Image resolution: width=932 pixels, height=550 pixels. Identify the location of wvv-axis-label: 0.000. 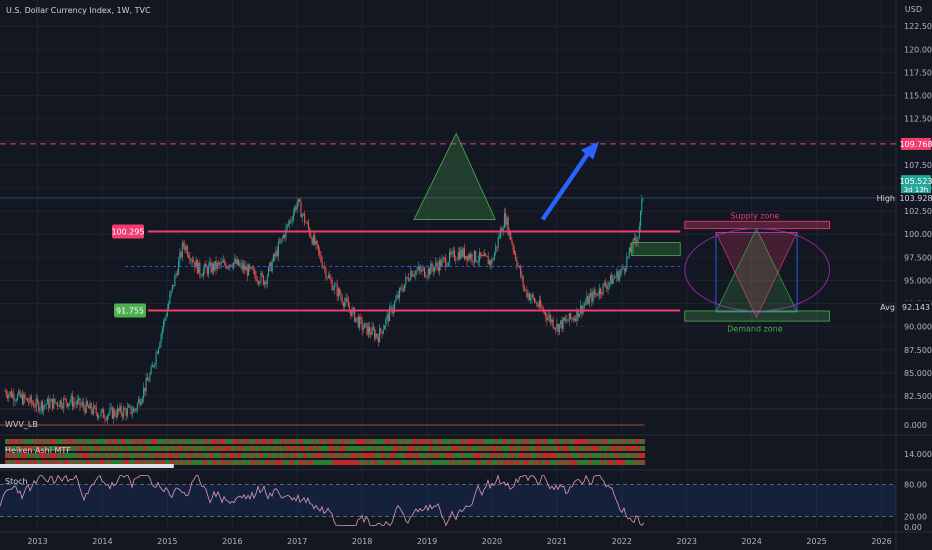
(915, 425).